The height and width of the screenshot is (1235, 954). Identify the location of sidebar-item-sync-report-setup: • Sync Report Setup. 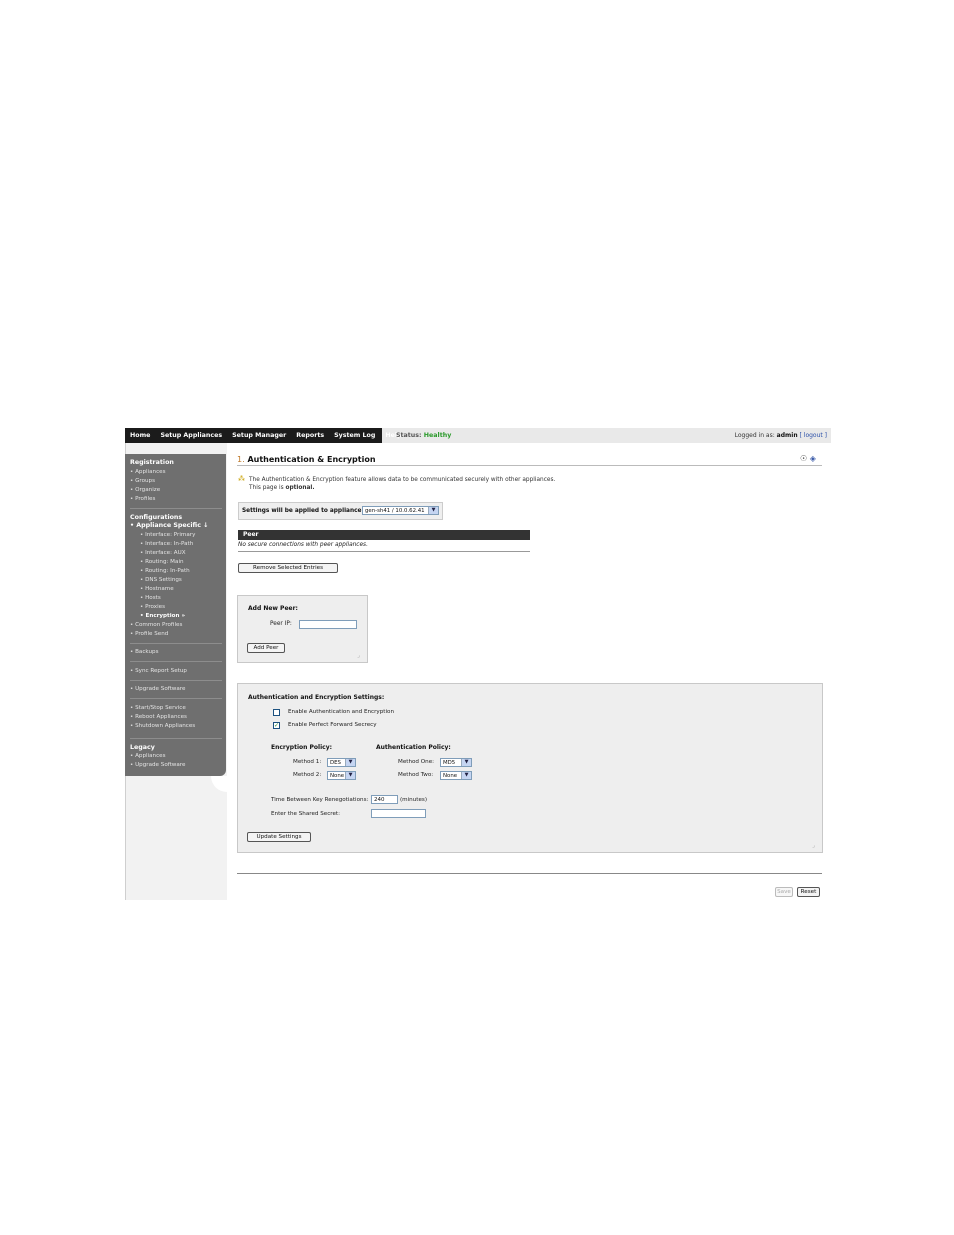
(158, 671).